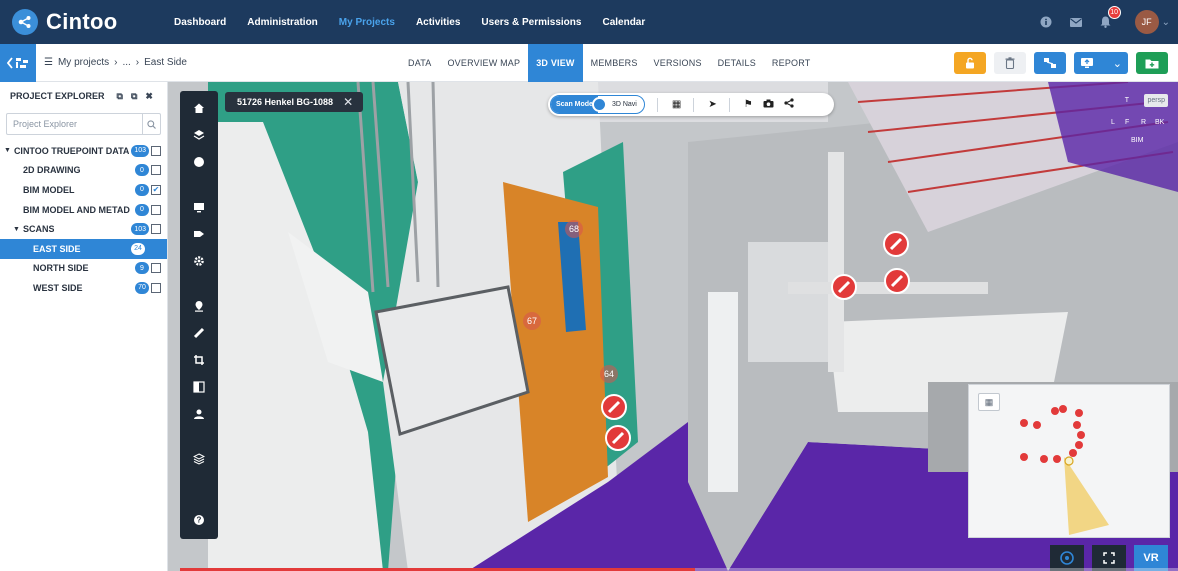 This screenshot has width=1178, height=571. Describe the element at coordinates (1050, 63) in the screenshot. I see `share-network-button` at that location.